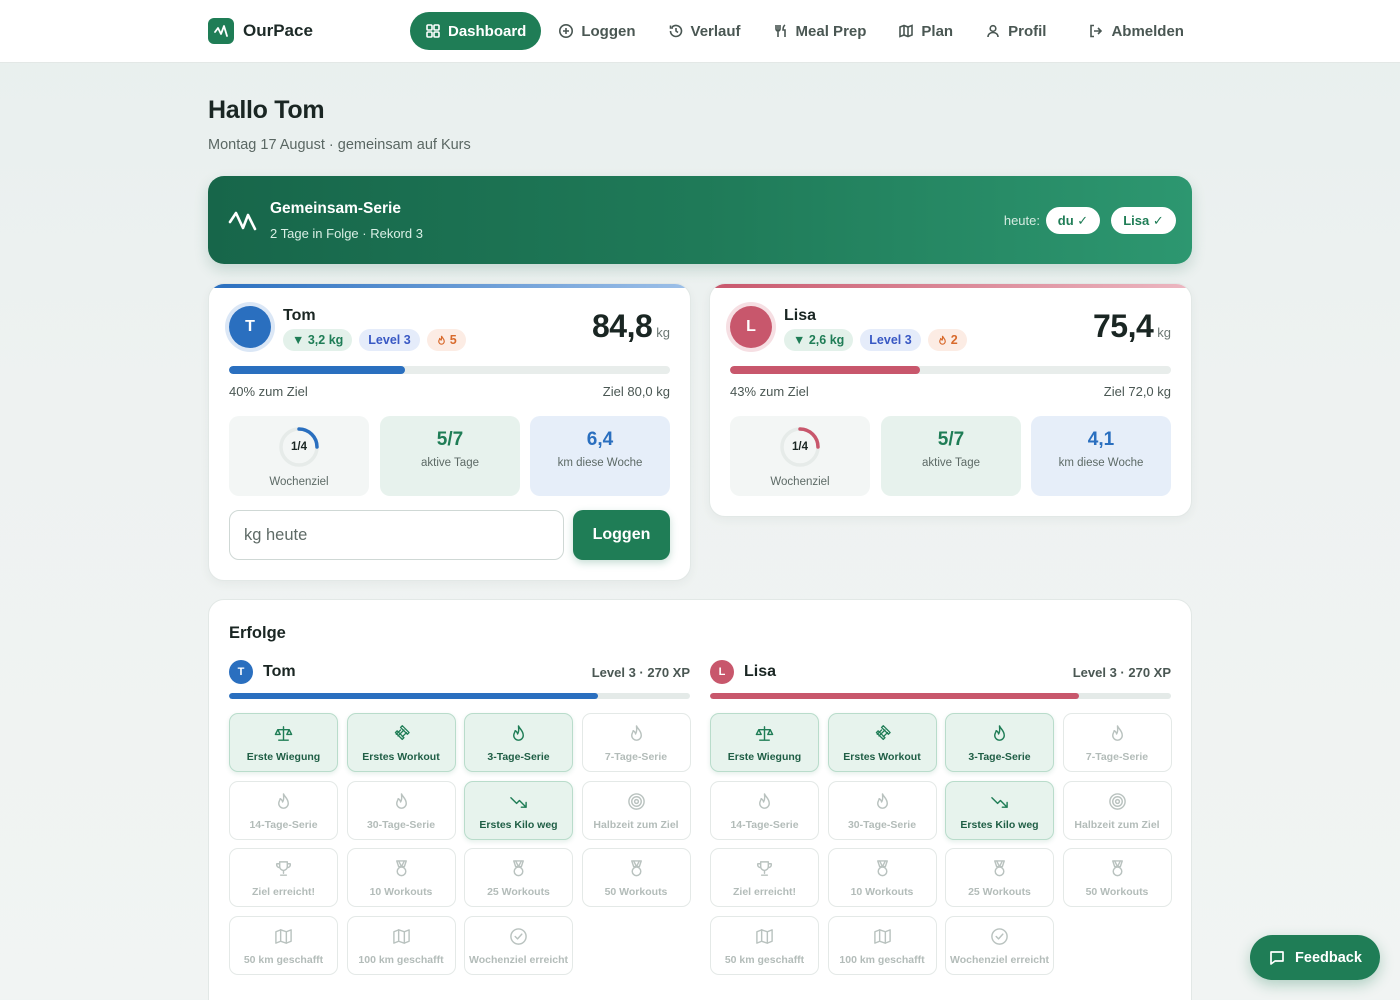 The width and height of the screenshot is (1400, 1000). Describe the element at coordinates (318, 340) in the screenshot. I see `weight-loss-badge: ▼ 3,2 kg` at that location.